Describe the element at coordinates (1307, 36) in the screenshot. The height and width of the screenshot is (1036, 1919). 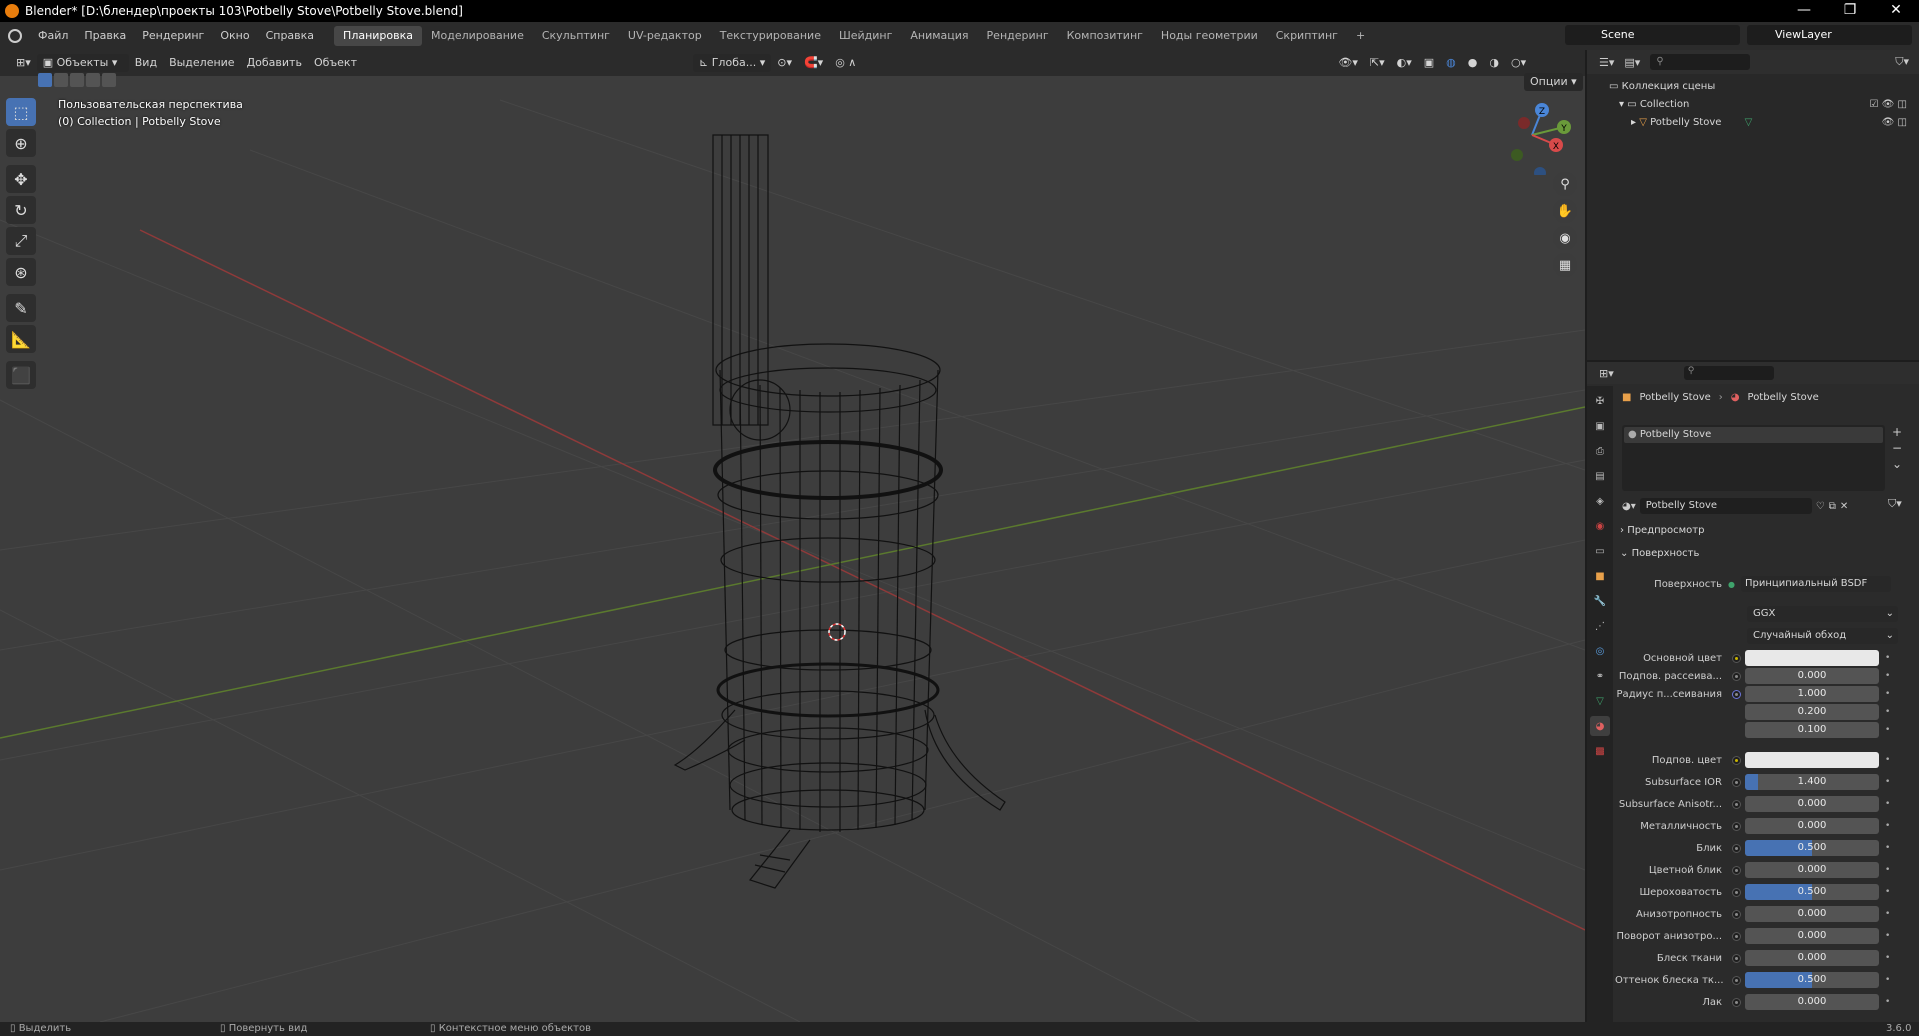
I see `tab-workspace: Скриптинг` at that location.